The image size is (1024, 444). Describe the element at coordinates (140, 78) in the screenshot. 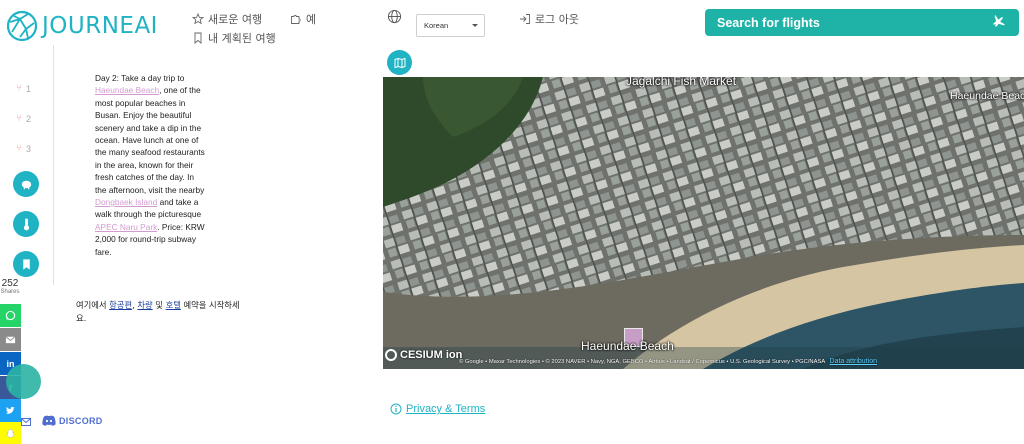

I see `itinerary-text: Day 2: Take a day trip to` at that location.